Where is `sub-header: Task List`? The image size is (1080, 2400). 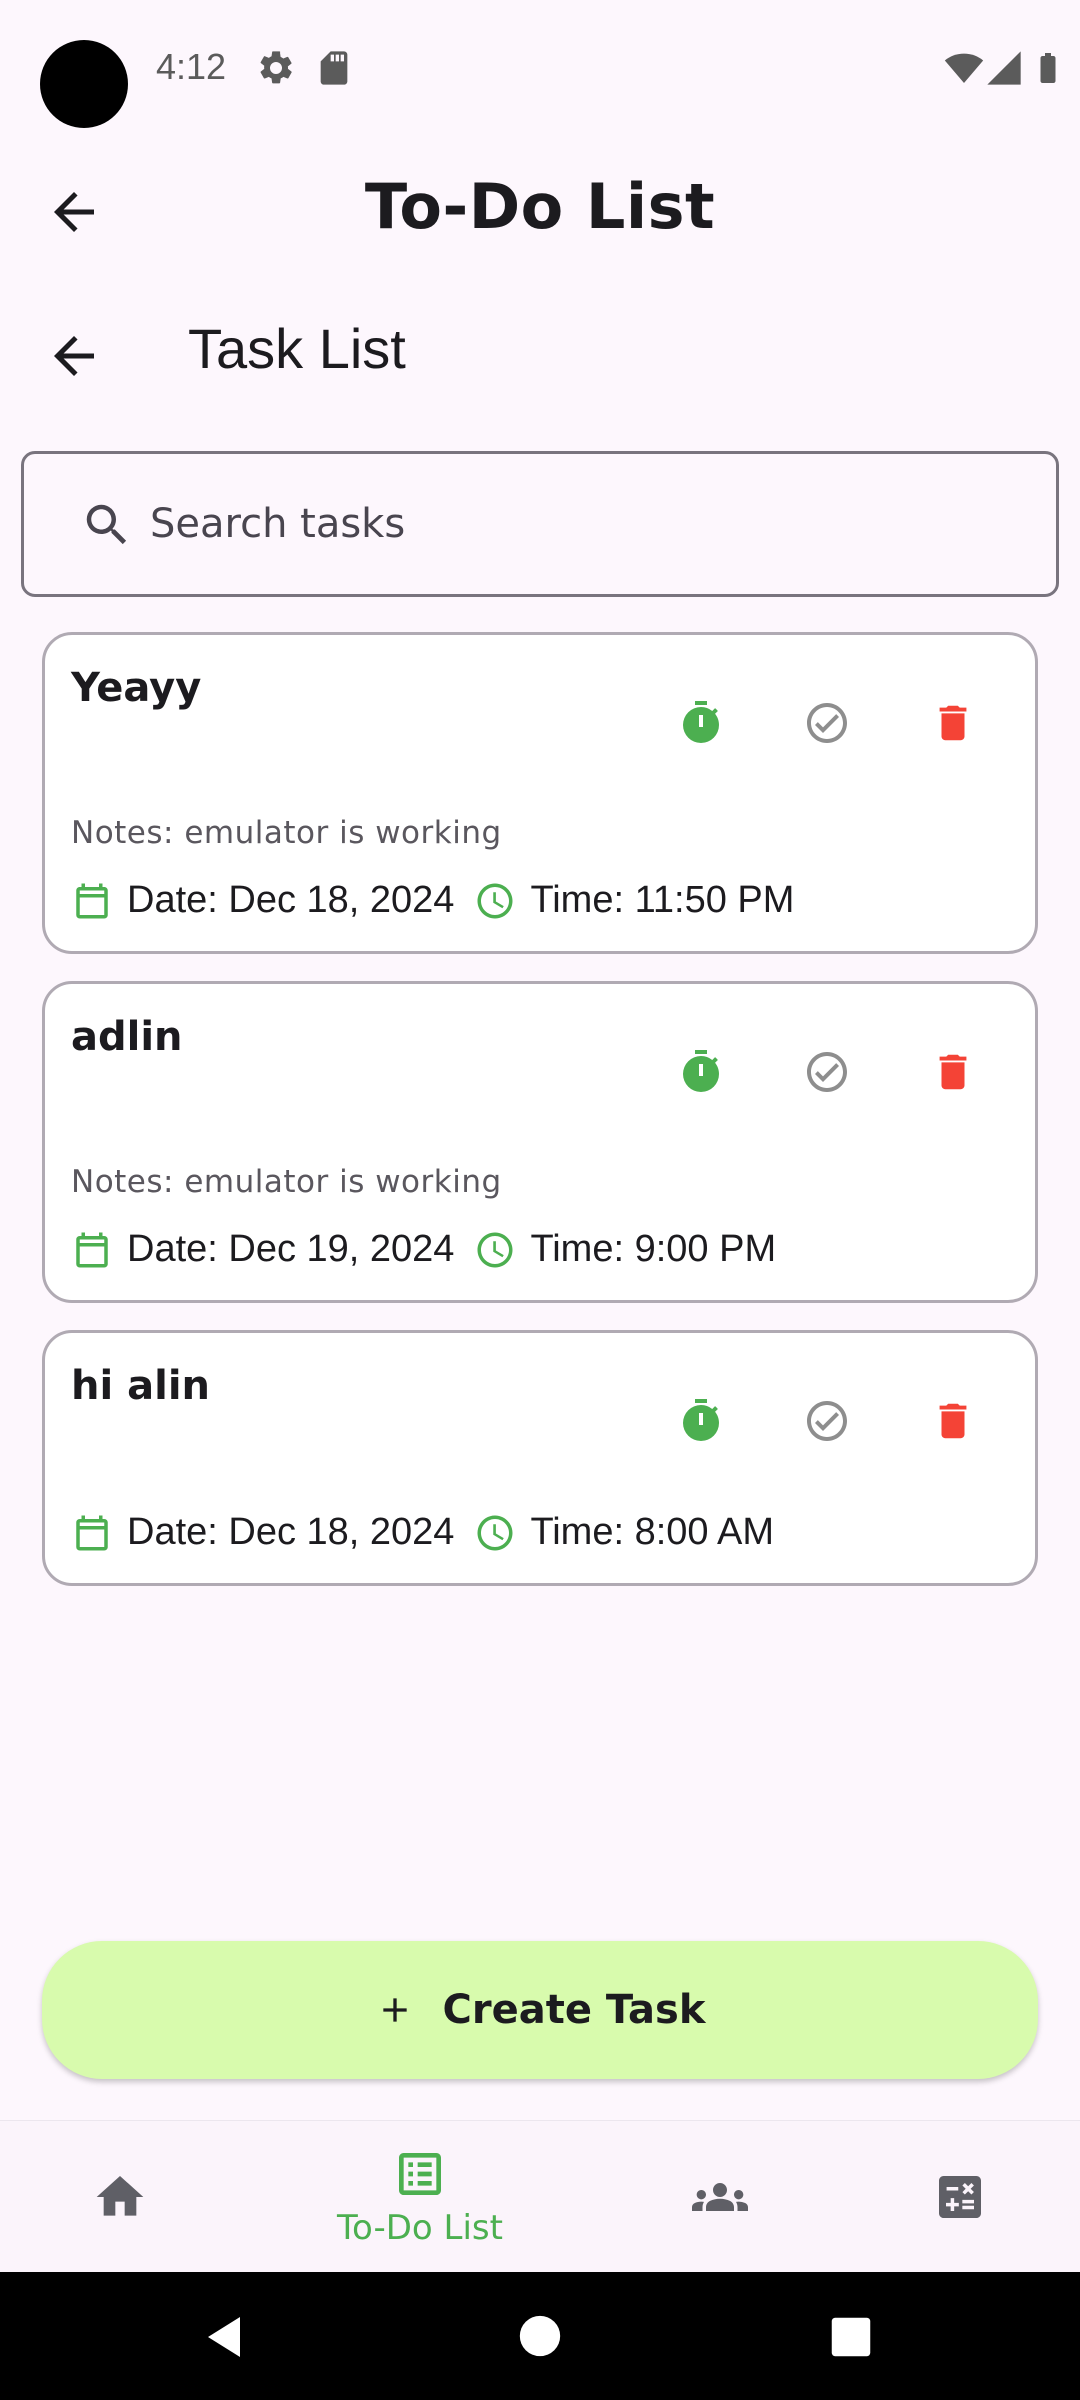 sub-header: Task List is located at coordinates (540, 356).